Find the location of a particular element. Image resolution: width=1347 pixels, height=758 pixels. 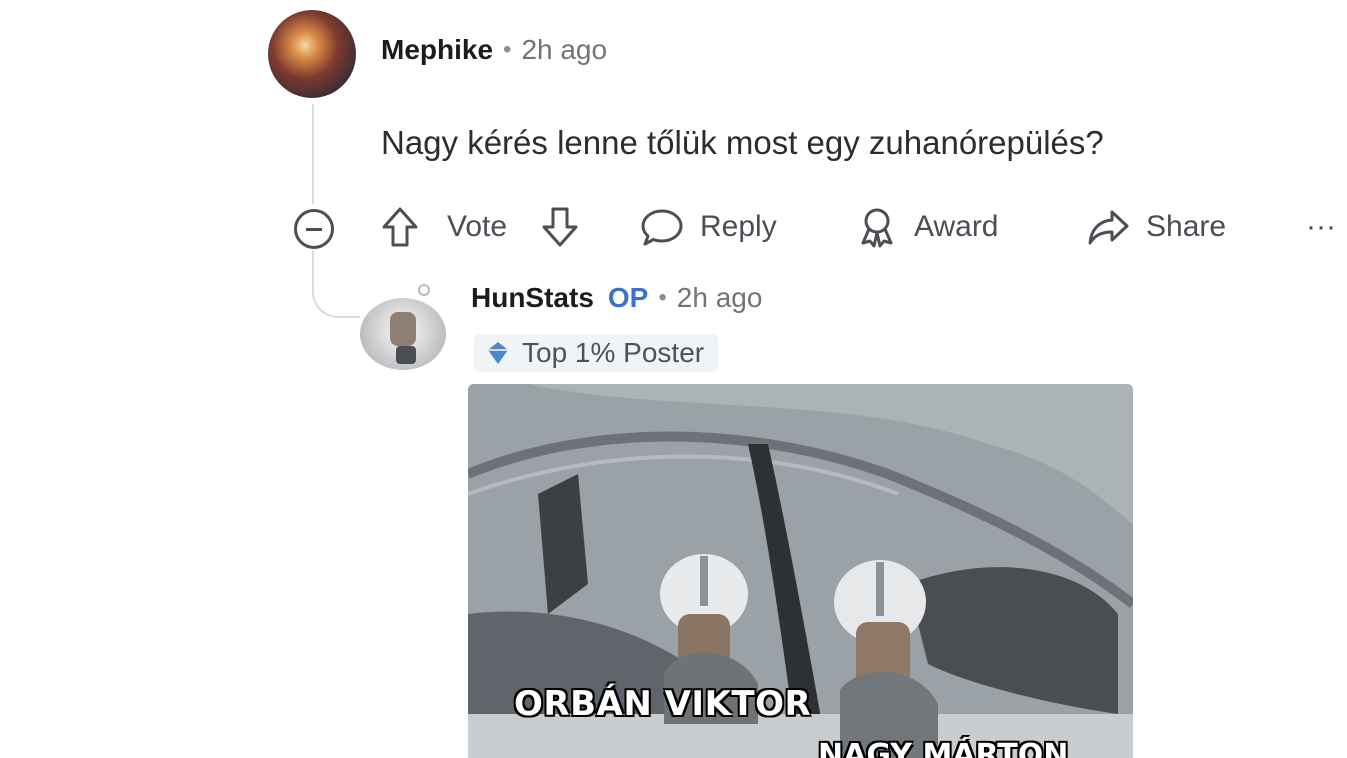

comment-meta: Mephike • 2h ago is located at coordinates (494, 50).